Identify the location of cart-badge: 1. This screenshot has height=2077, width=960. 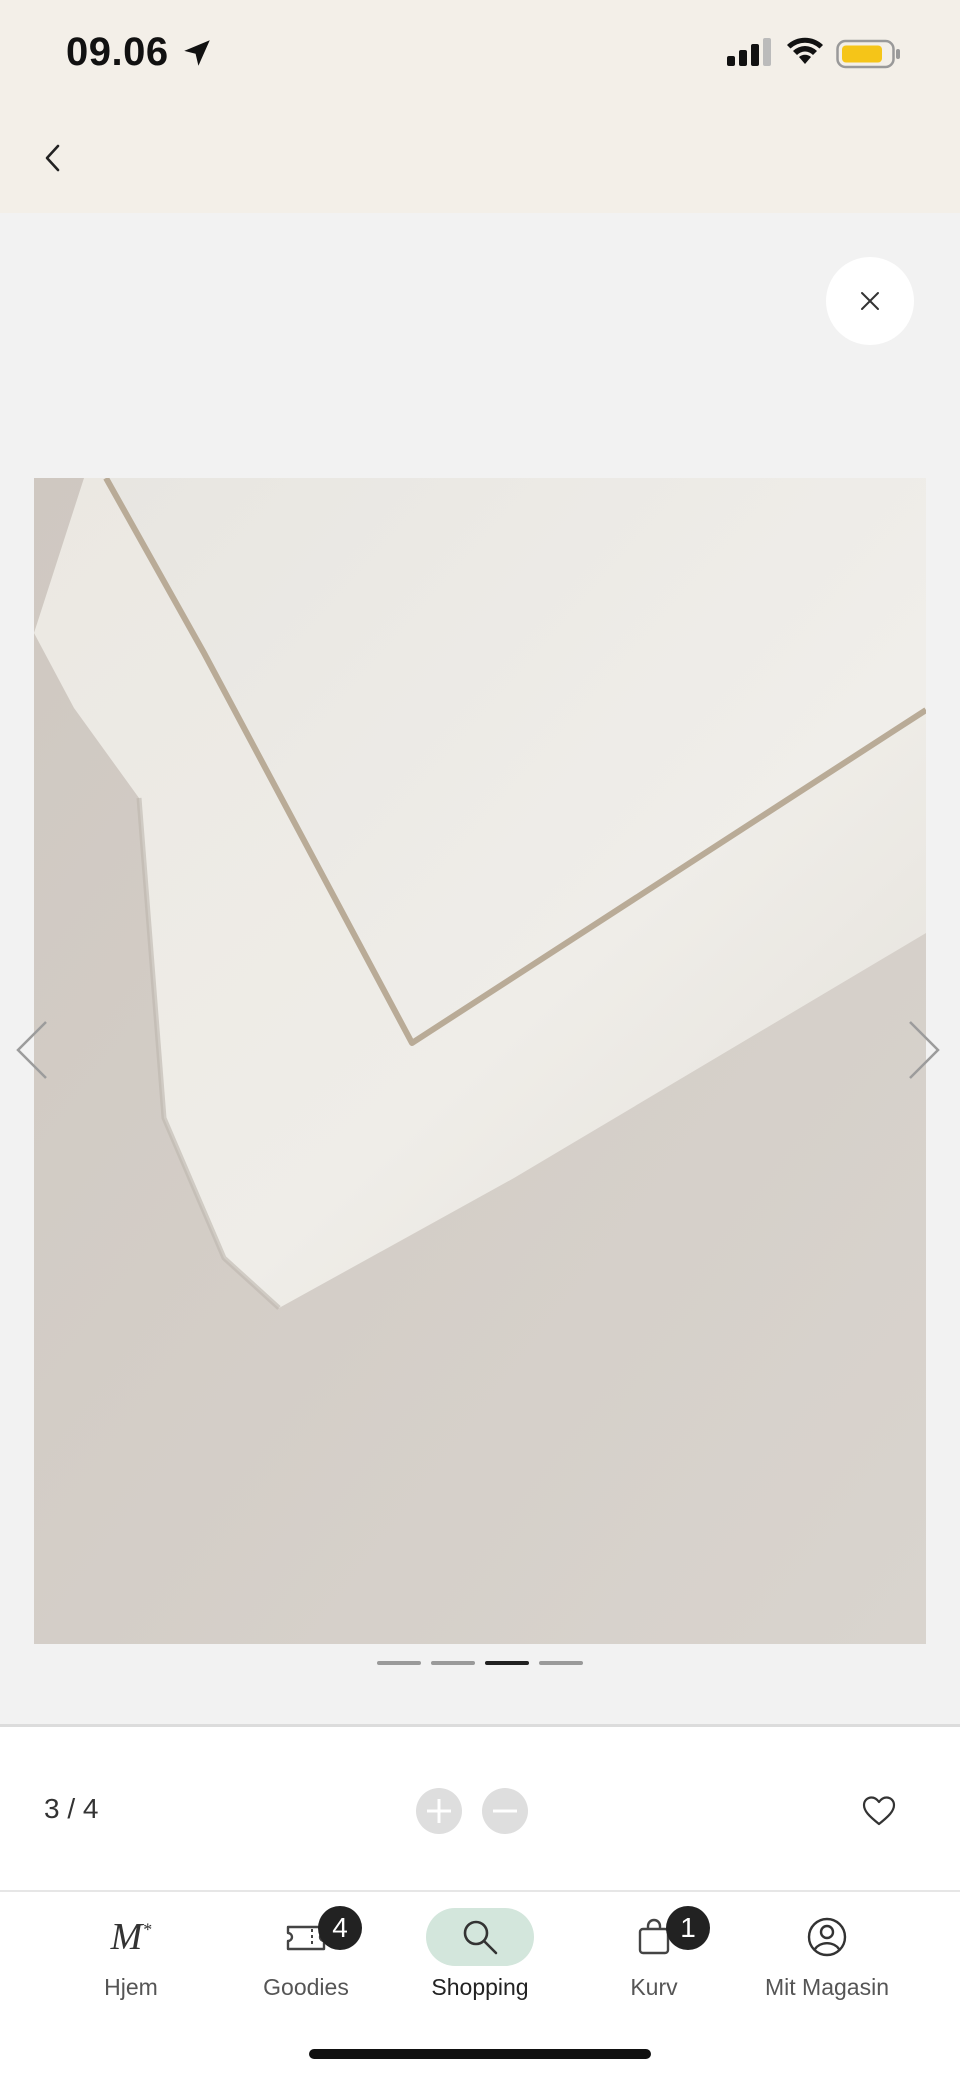
(688, 1928).